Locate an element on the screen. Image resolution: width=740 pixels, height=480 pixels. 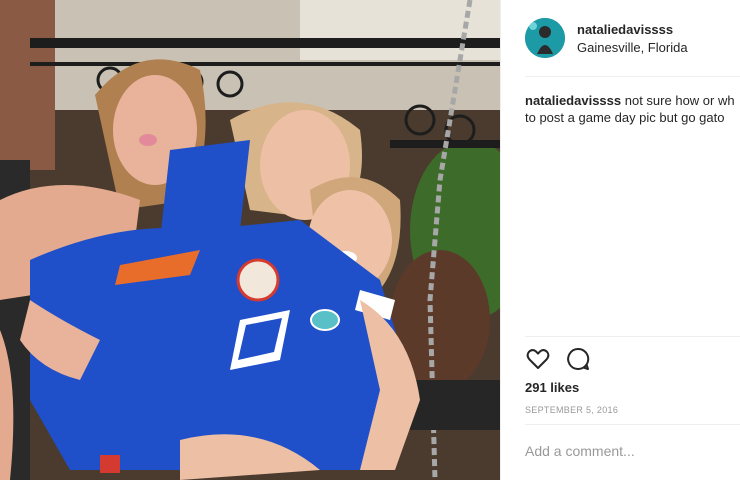
header-location: Gainesville, Florida is located at coordinates (632, 47).